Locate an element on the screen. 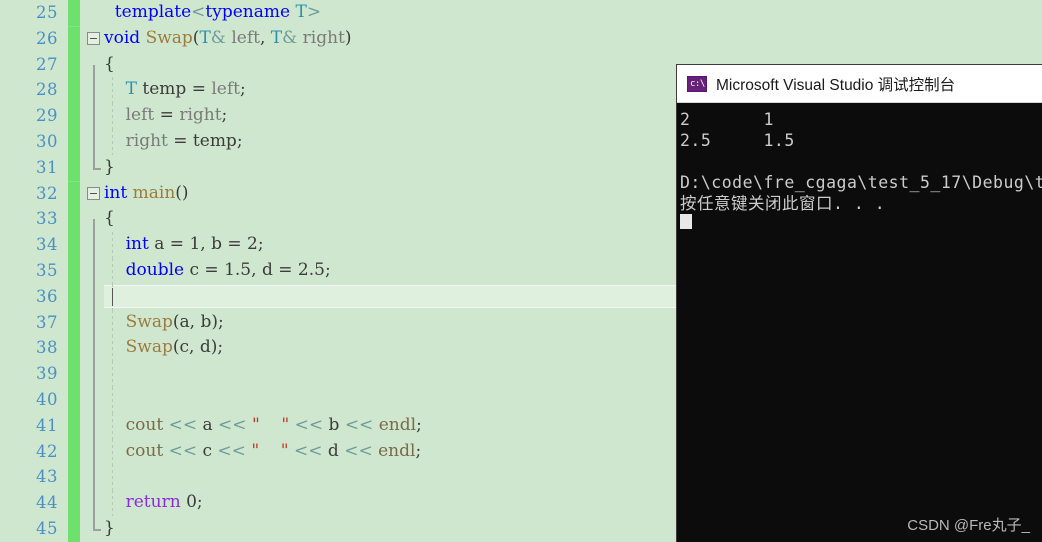 The image size is (1042, 542). console-titlebar: Microsoft Visual Studio 调试控制台 is located at coordinates (859, 84).